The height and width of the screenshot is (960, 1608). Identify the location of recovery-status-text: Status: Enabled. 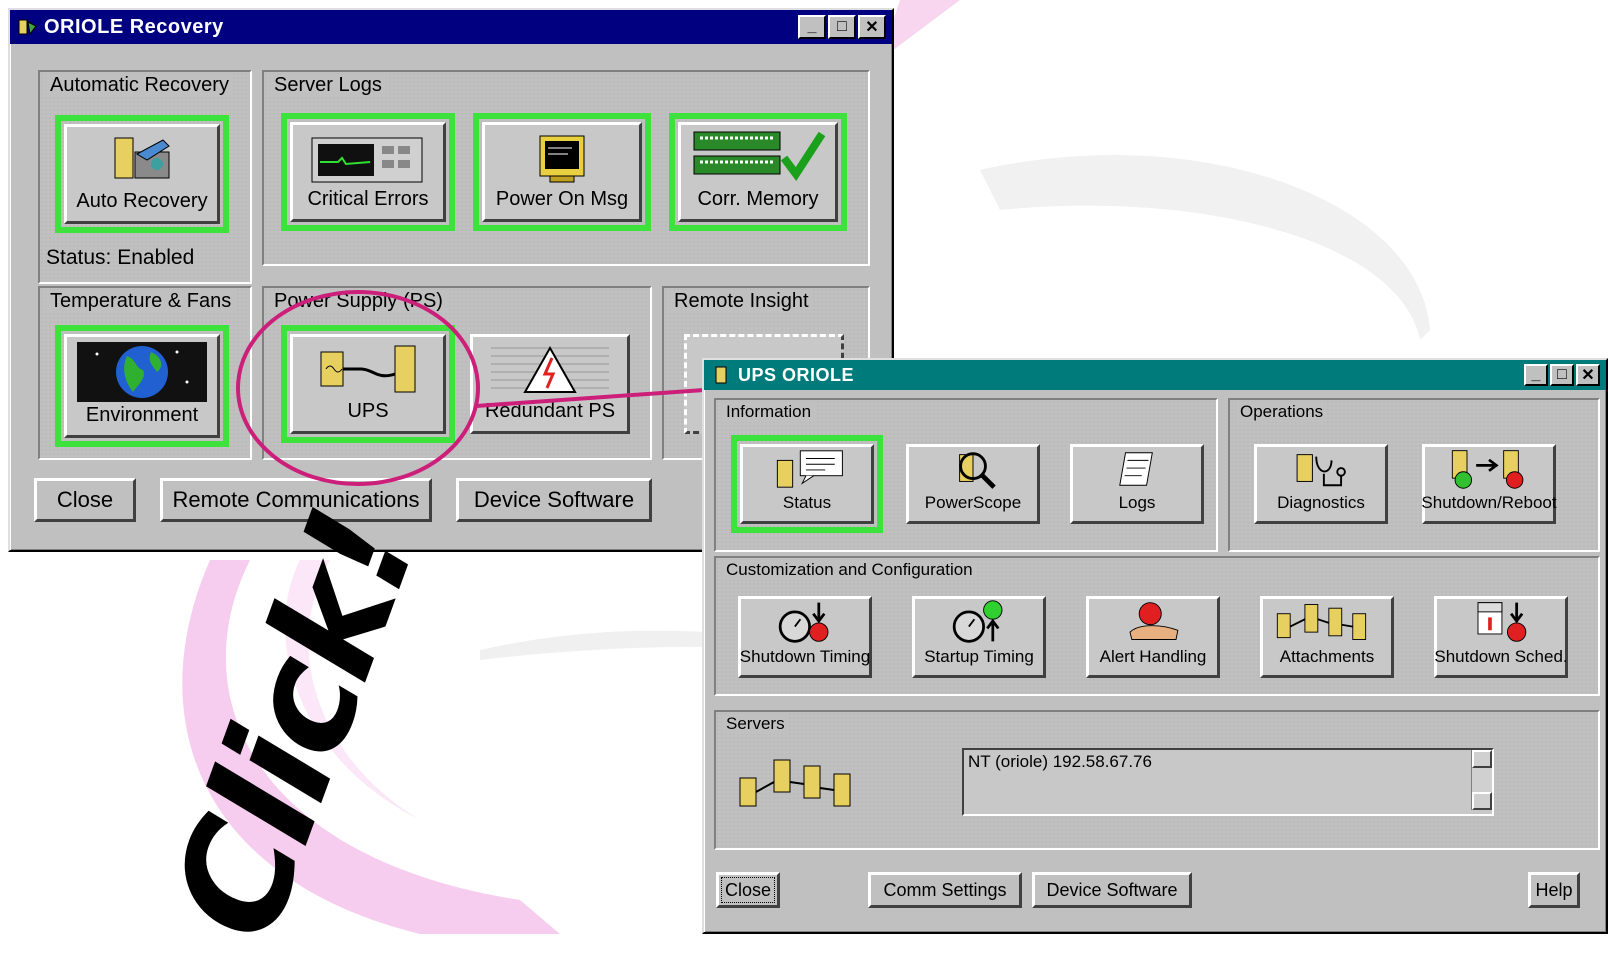
(120, 257).